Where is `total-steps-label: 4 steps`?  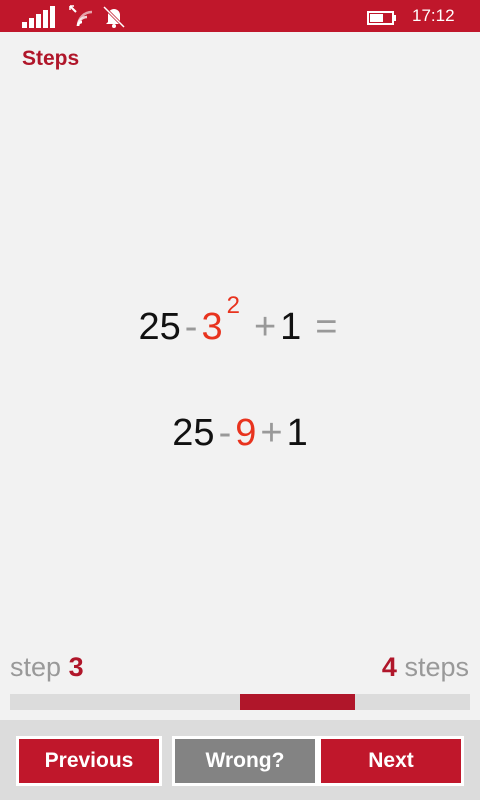 total-steps-label: 4 steps is located at coordinates (425, 667).